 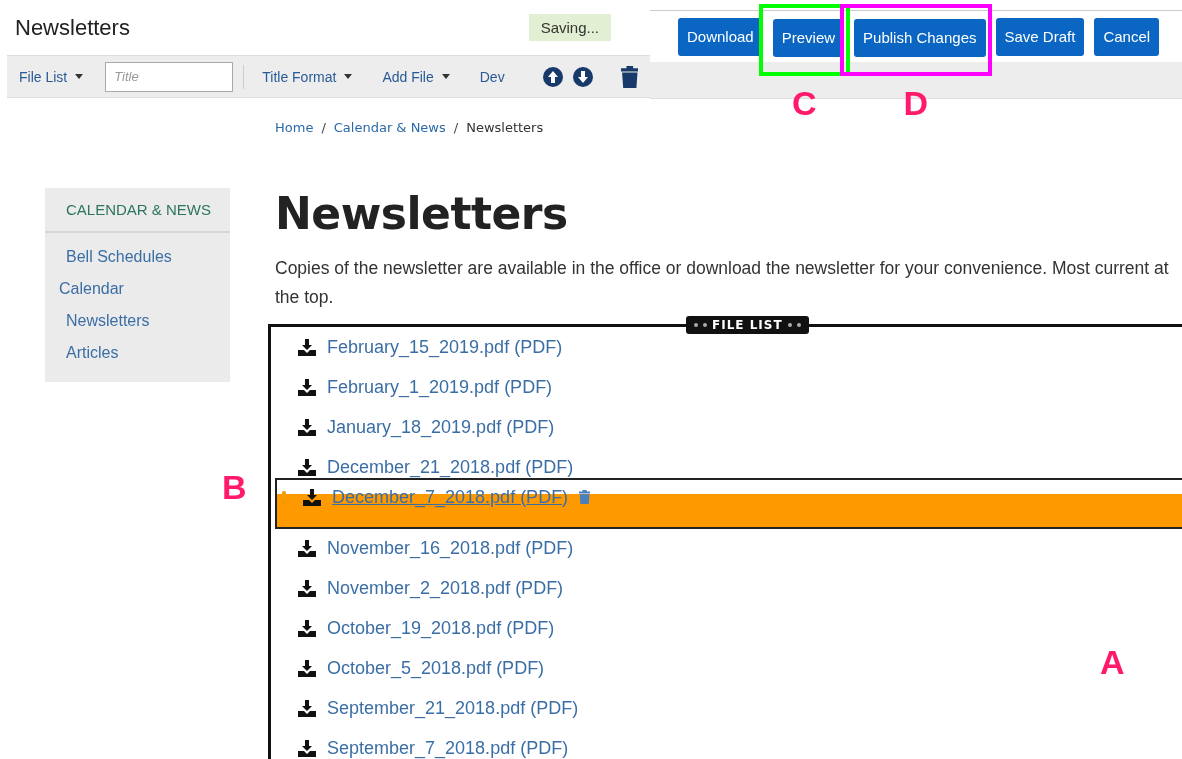 What do you see at coordinates (441, 427) in the screenshot?
I see `file-link: January_18_2019.pdf (PDF)` at bounding box center [441, 427].